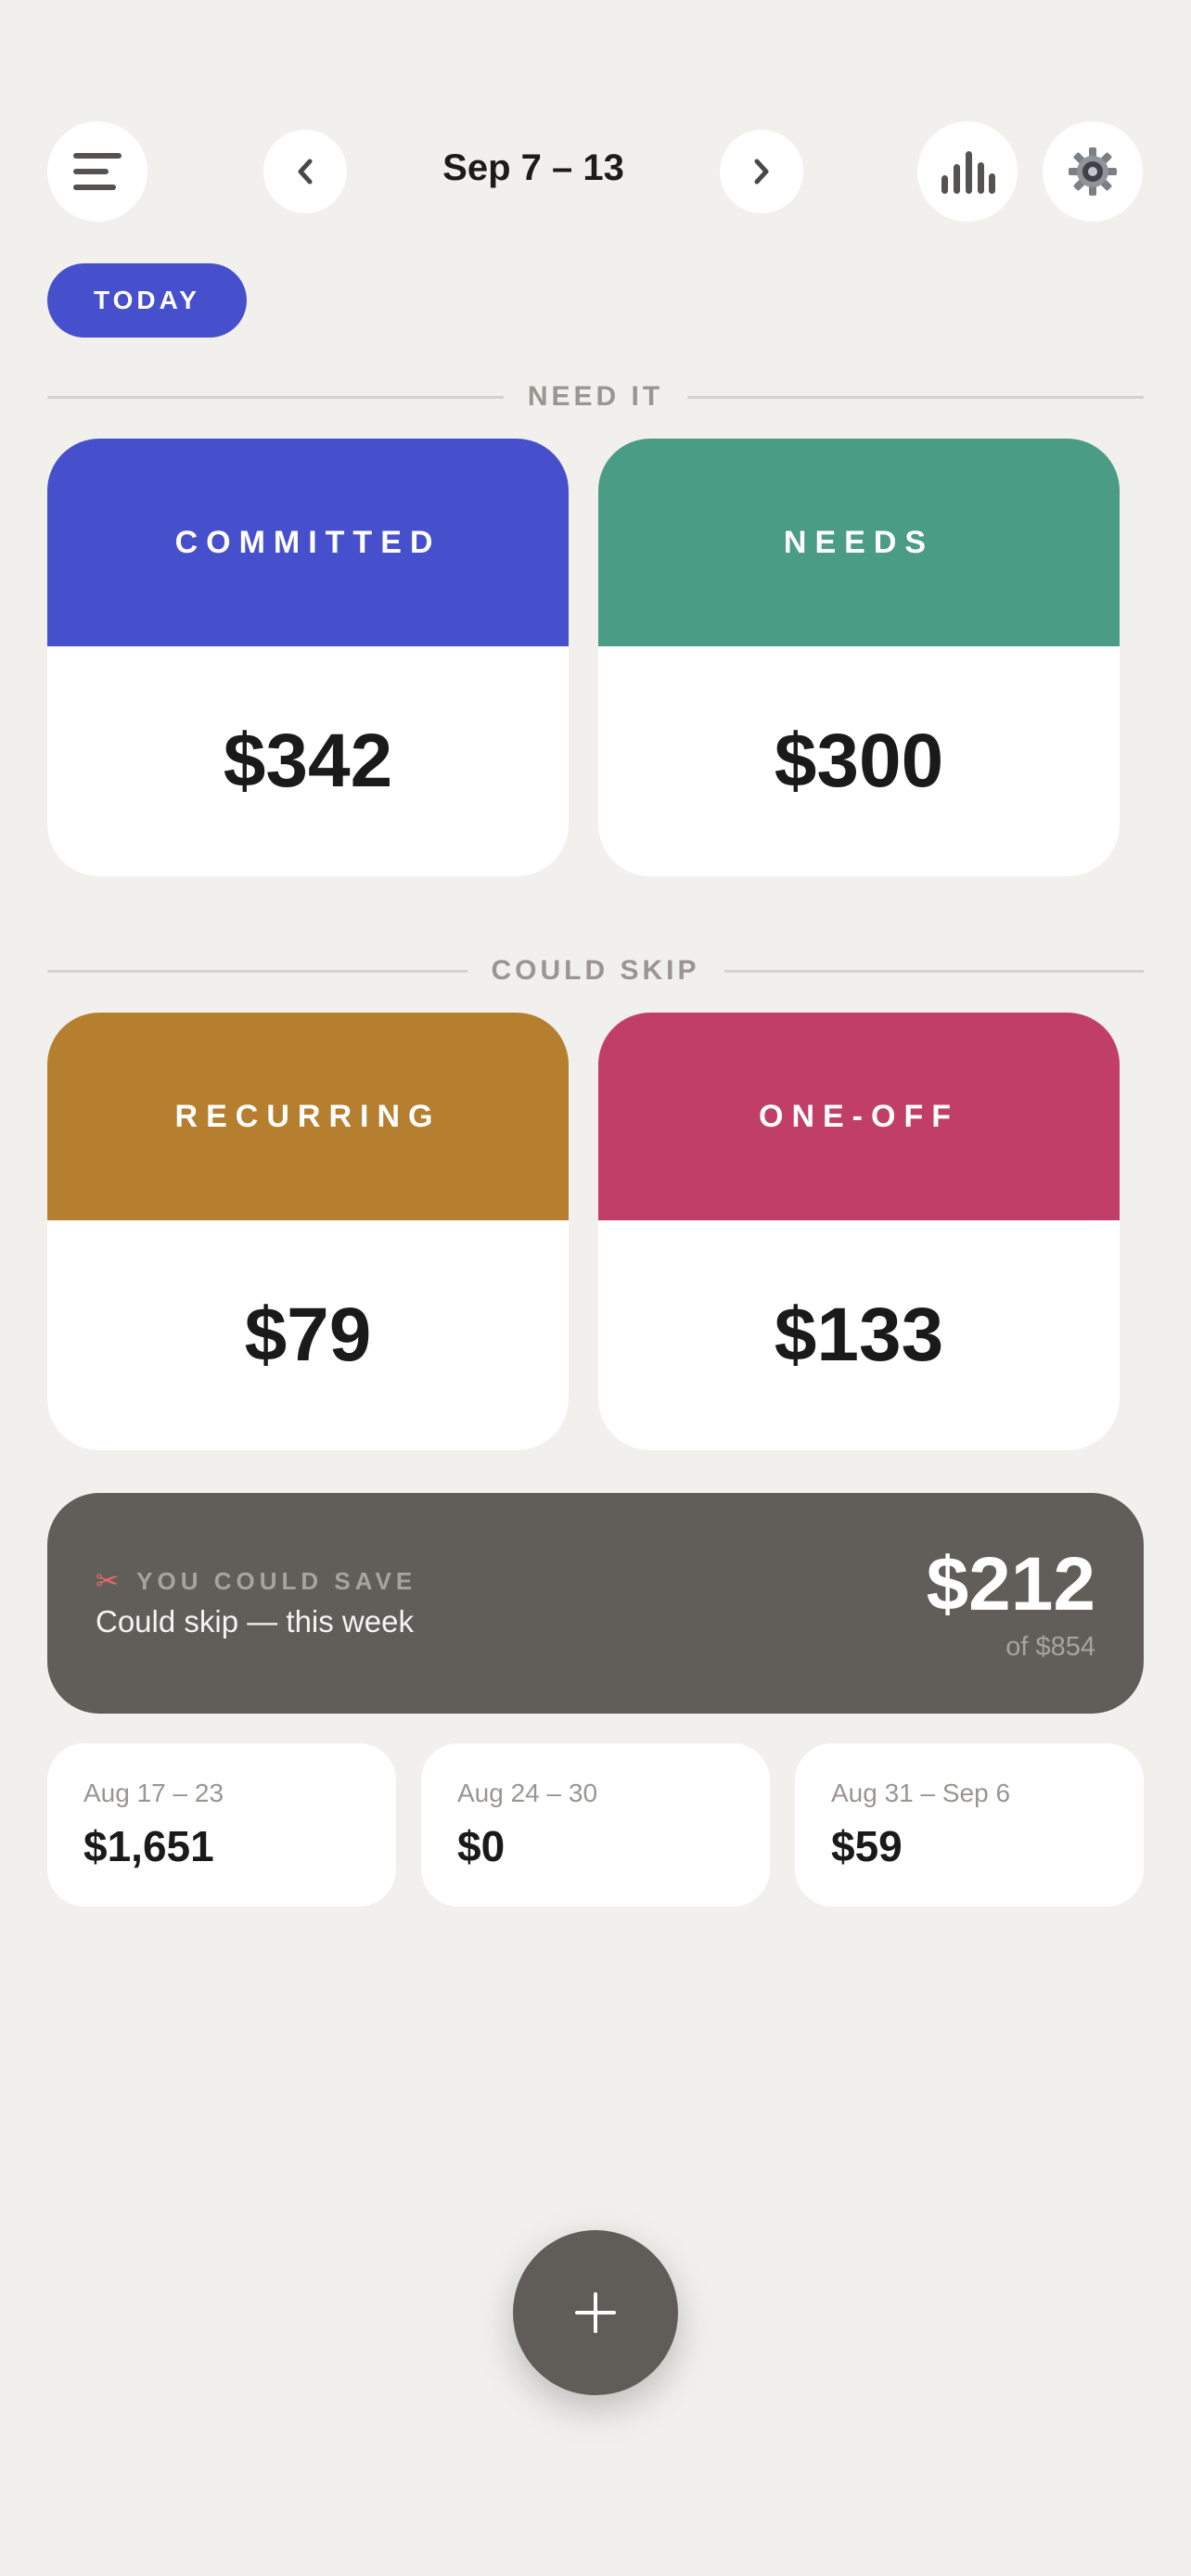  I want to click on gear-icon, so click(1093, 171).